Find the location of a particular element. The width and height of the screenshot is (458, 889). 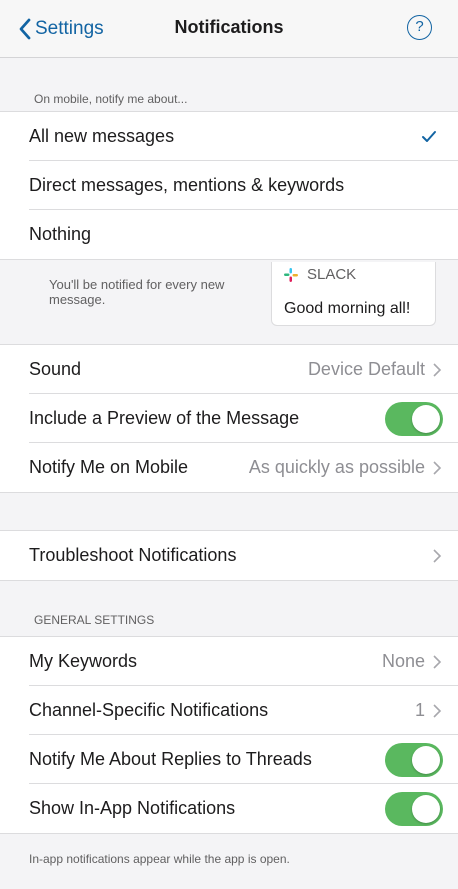

troubleshoot-group: Troubleshoot Notifications is located at coordinates (229, 555).